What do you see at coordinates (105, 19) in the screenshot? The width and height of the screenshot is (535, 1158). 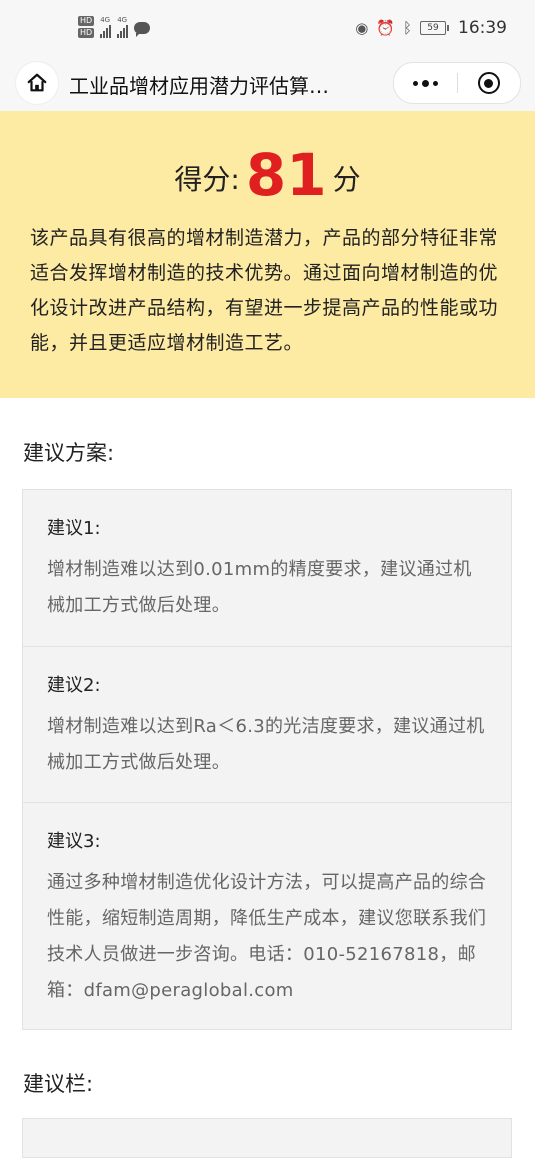 I see `signal-1-label: 4G` at bounding box center [105, 19].